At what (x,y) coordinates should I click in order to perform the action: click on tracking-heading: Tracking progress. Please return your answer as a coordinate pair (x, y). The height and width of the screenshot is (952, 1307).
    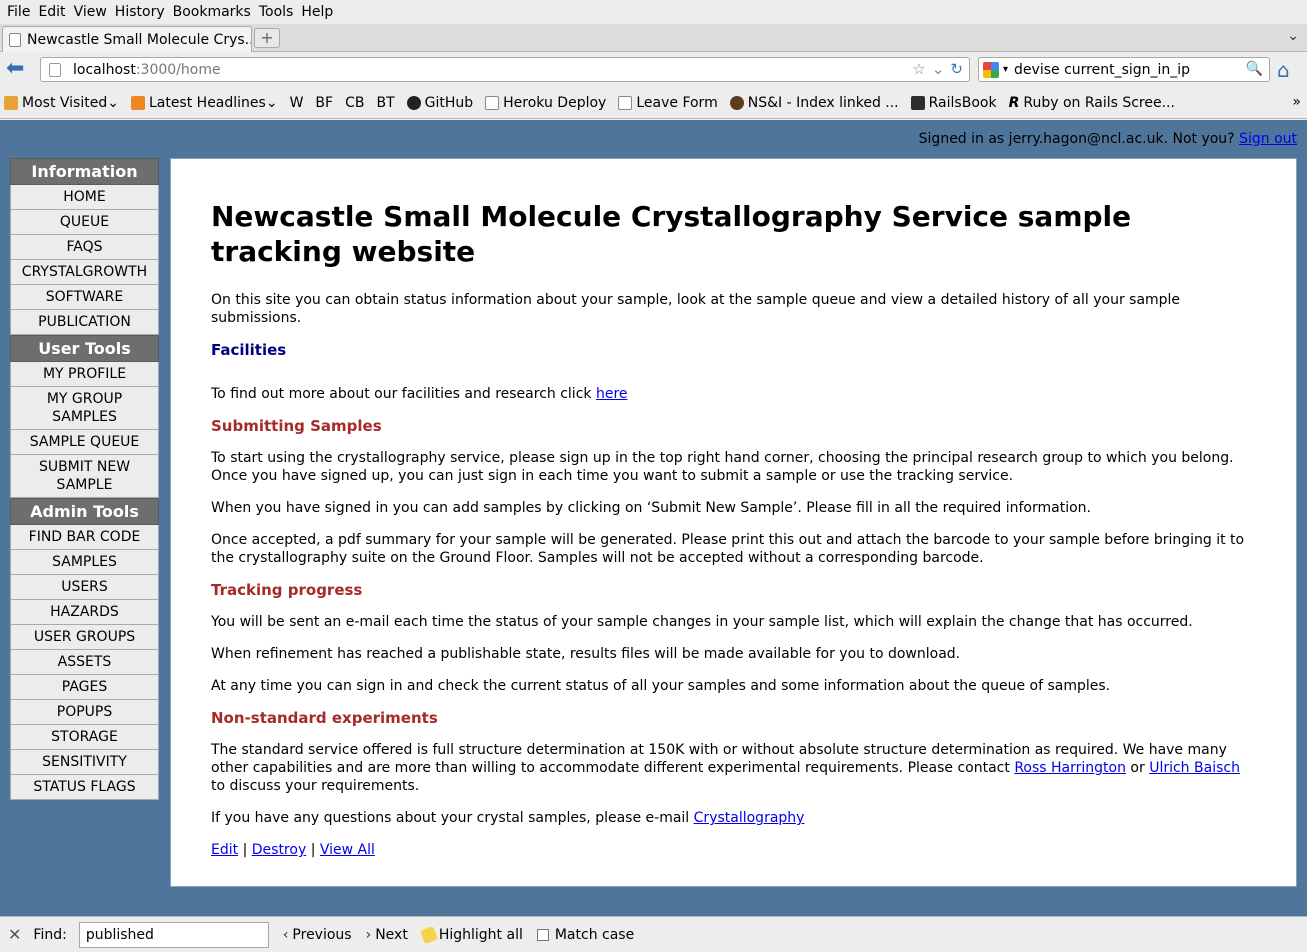
    Looking at the image, I should click on (287, 590).